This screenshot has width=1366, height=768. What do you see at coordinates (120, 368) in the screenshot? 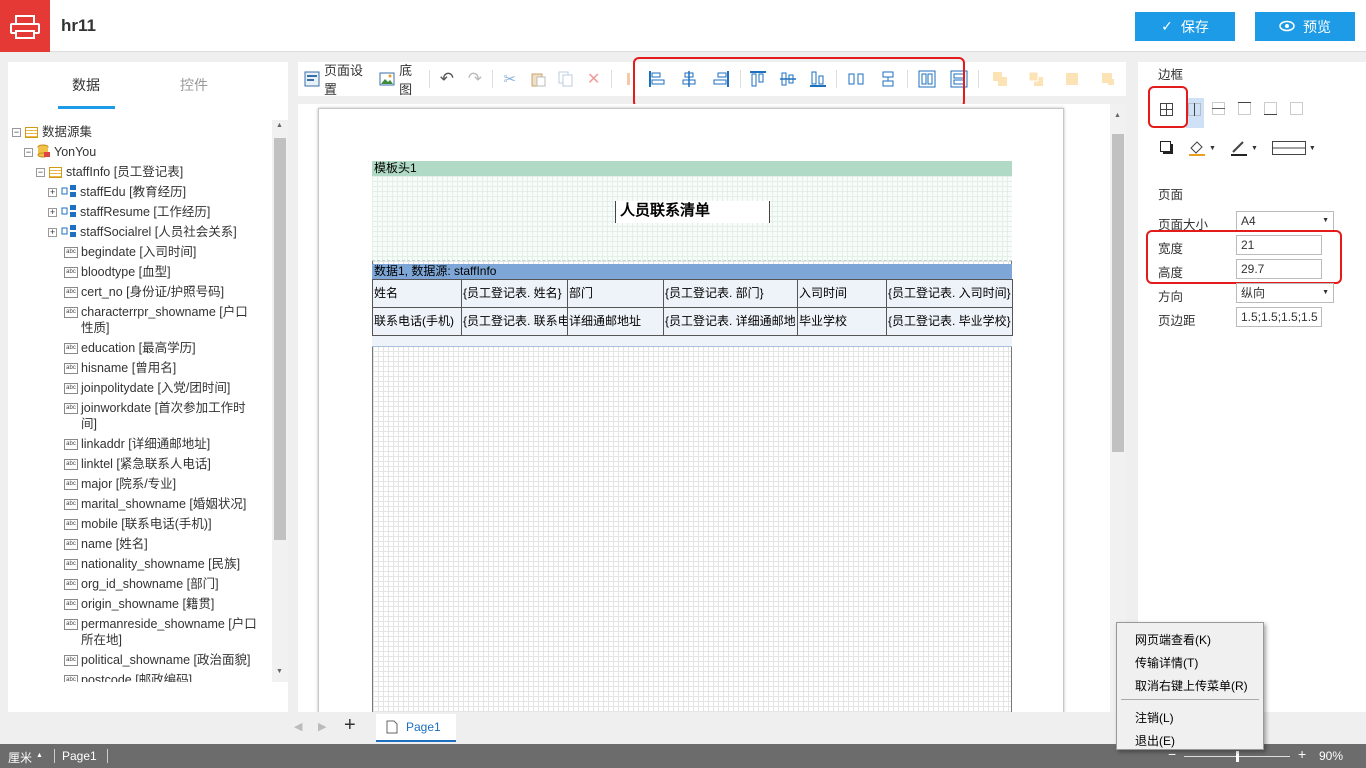
I see `tree-field: abc hisname [曾用名]` at bounding box center [120, 368].